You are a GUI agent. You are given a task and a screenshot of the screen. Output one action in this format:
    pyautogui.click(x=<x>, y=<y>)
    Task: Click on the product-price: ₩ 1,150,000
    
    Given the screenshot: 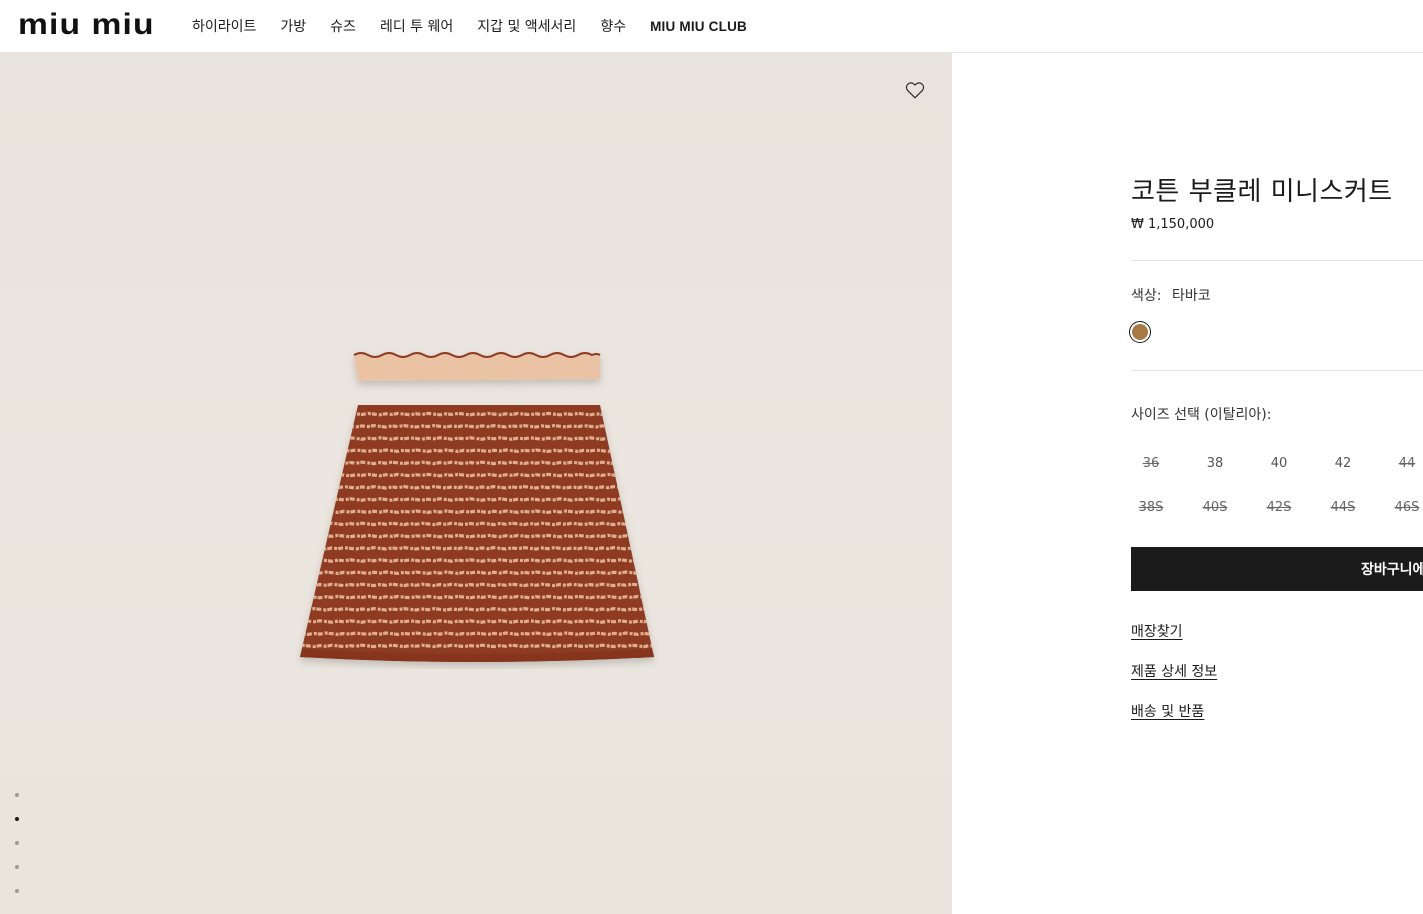 What is the action you would take?
    pyautogui.click(x=1173, y=224)
    